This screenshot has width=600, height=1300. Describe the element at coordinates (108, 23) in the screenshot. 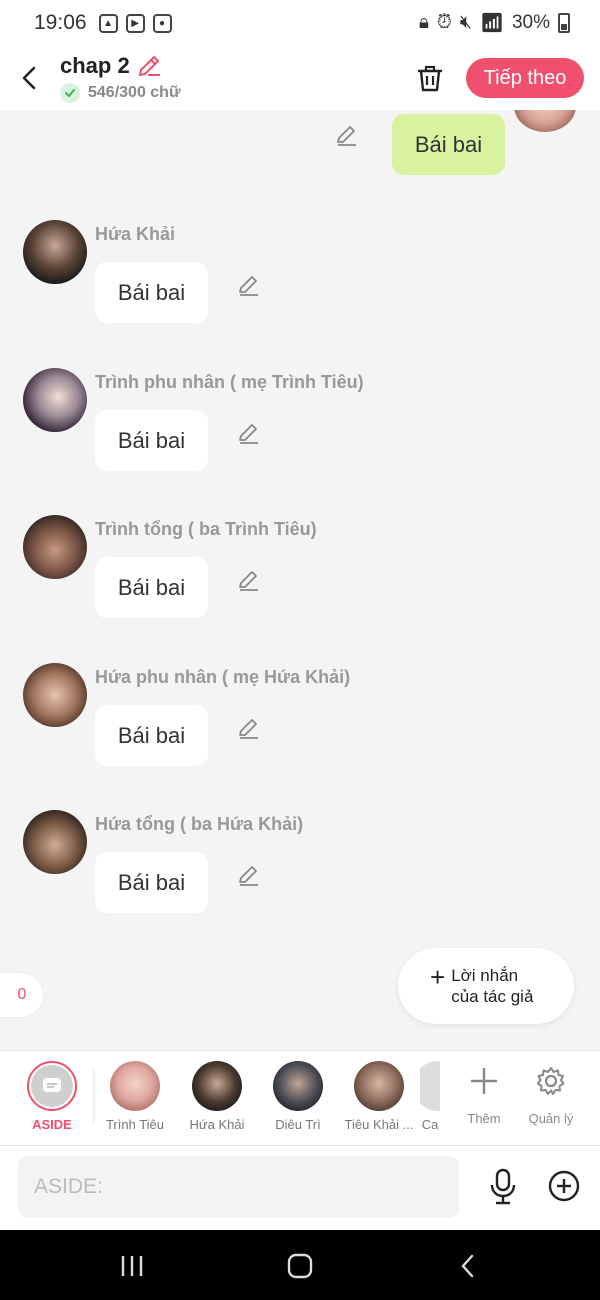

I see `app-notification-icon: ▲` at that location.